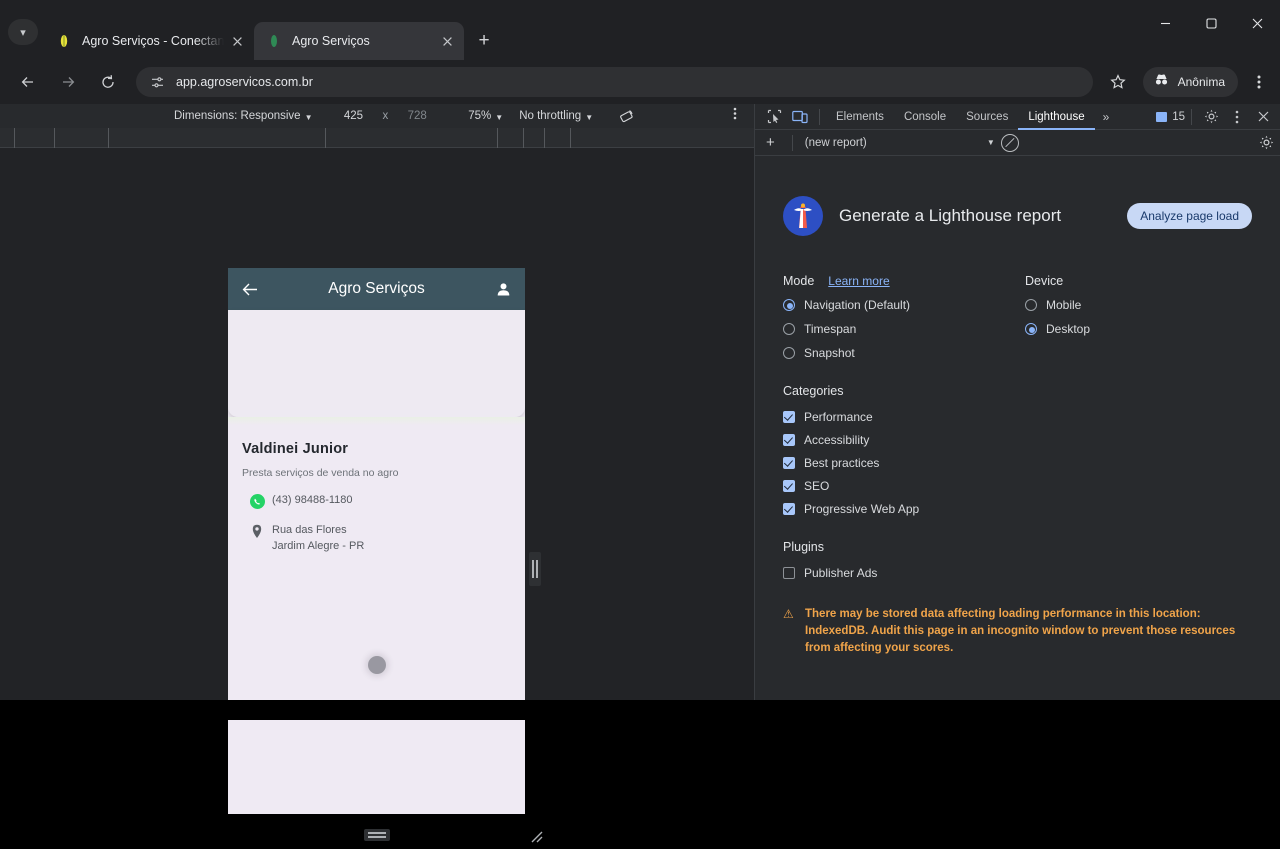  Describe the element at coordinates (237, 116) in the screenshot. I see `dimensions-label: Dimensions: Responsive` at that location.